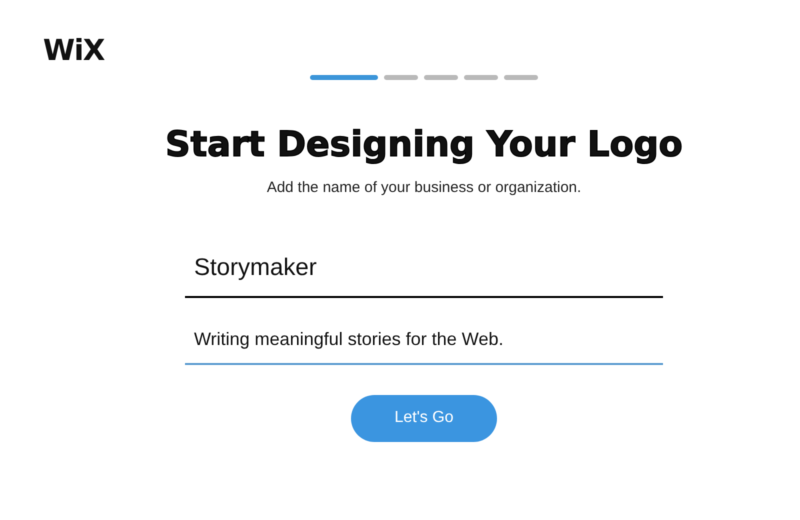 This screenshot has height=520, width=800. Describe the element at coordinates (424, 345) in the screenshot. I see `tagline-field: Writing meaningful stories for the Web.` at that location.